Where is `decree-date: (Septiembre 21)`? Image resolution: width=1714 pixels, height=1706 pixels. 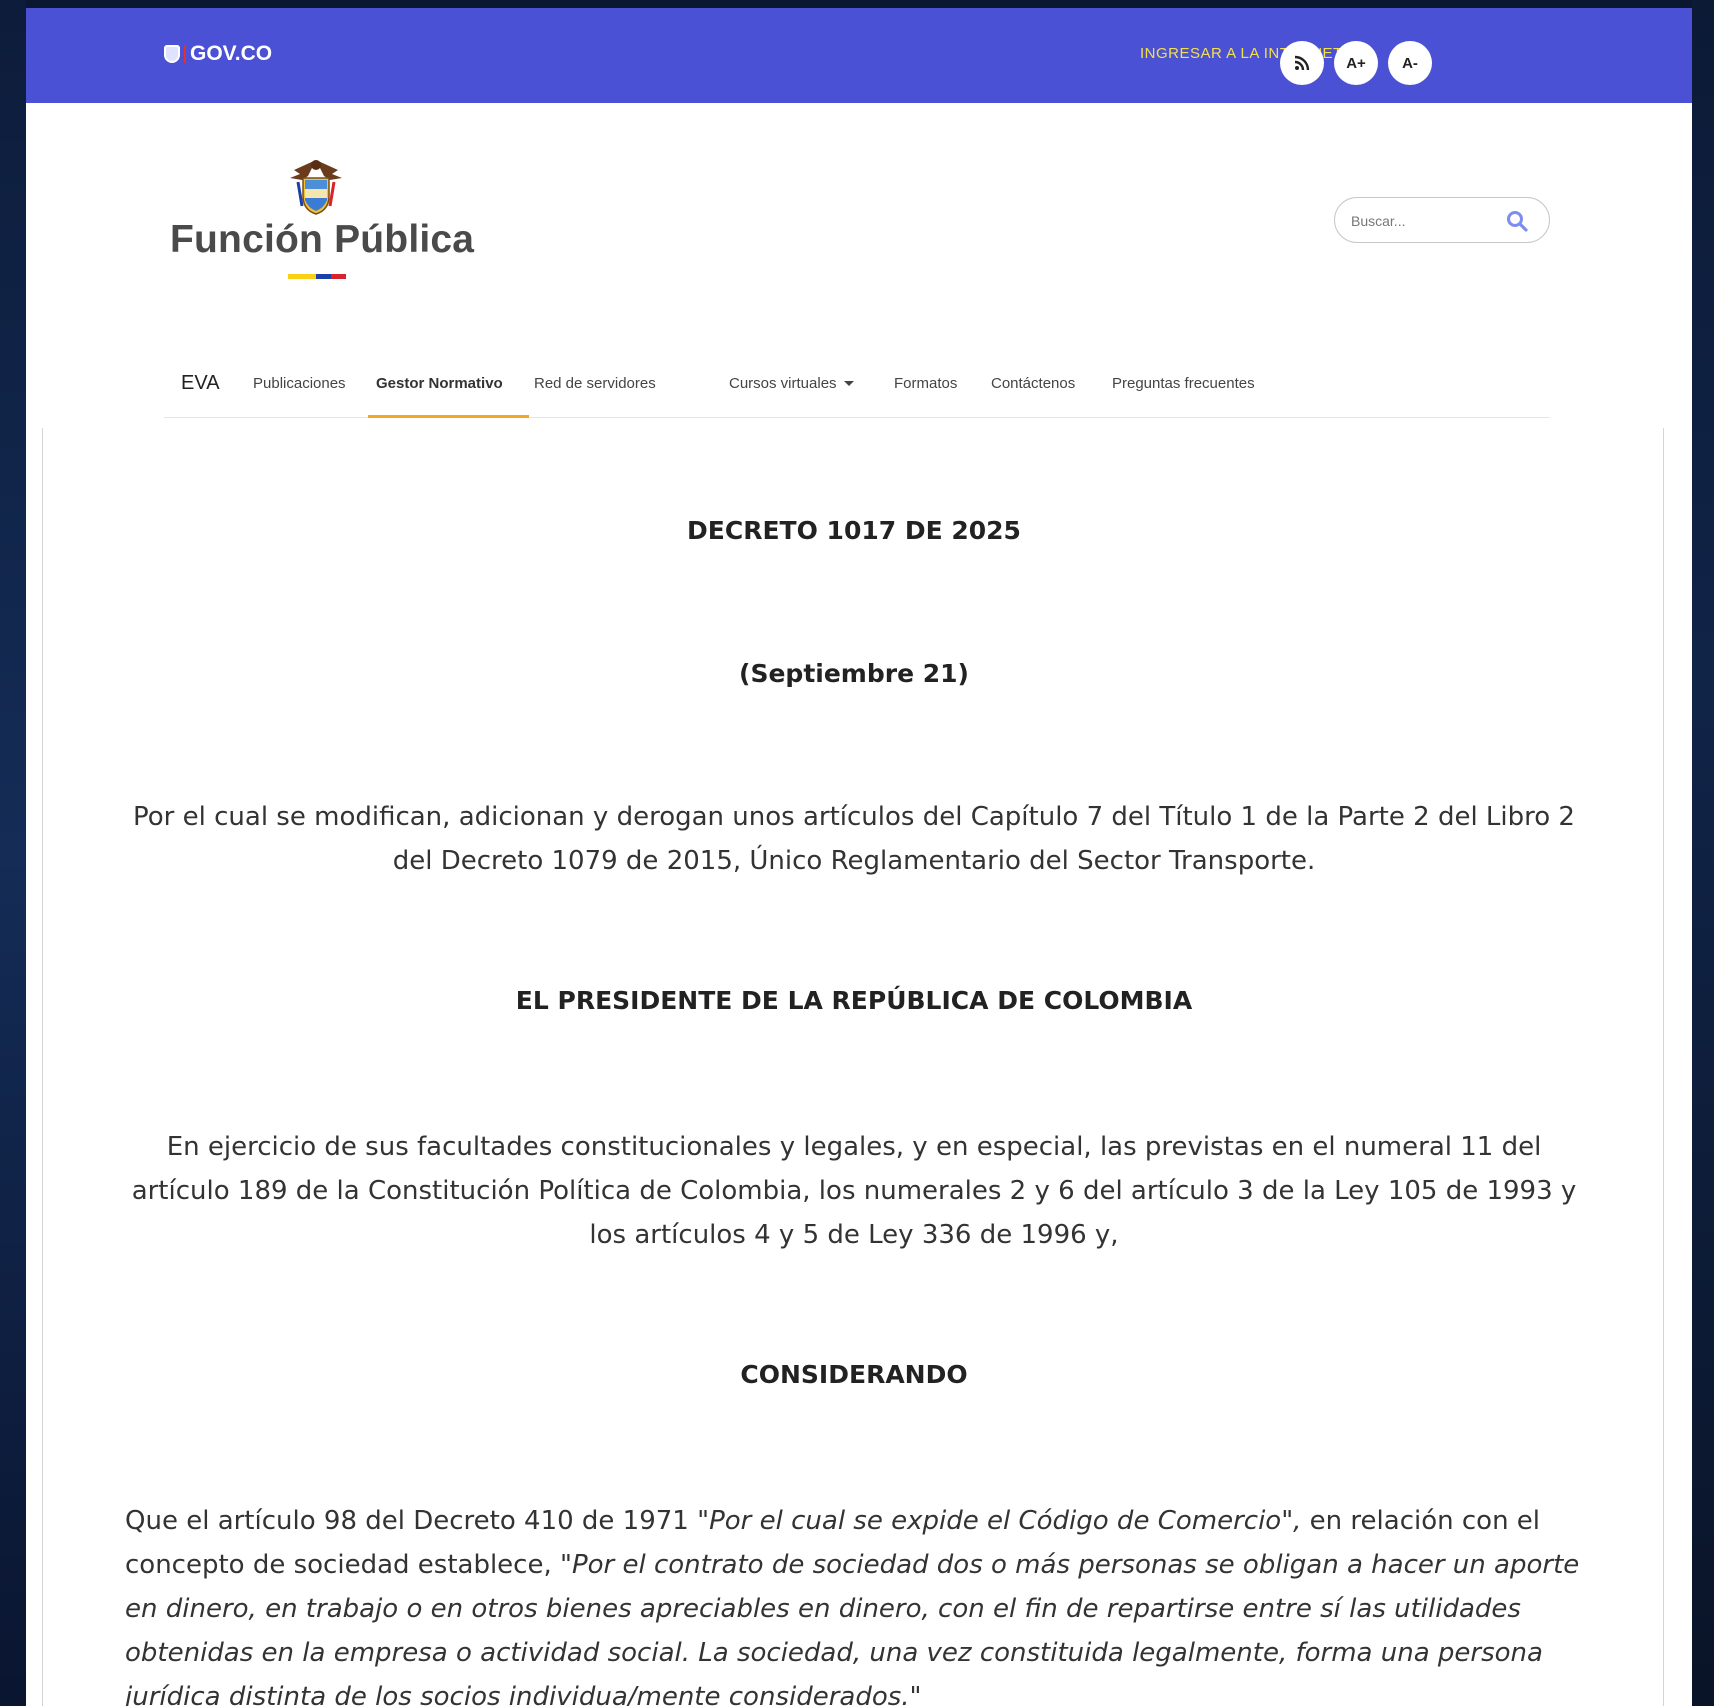 decree-date: (Septiembre 21) is located at coordinates (854, 673).